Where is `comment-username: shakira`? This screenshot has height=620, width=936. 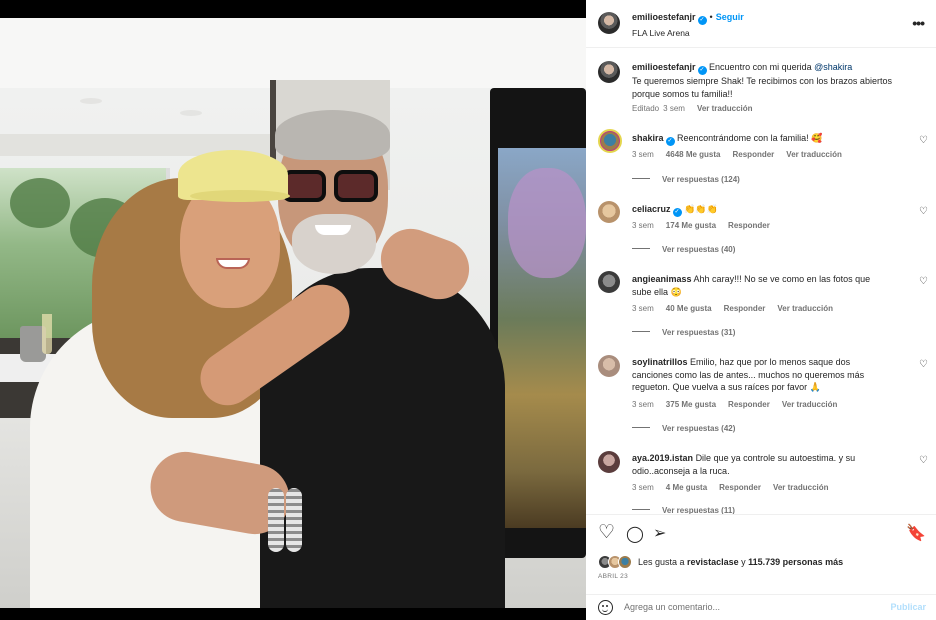 comment-username: shakira is located at coordinates (648, 138).